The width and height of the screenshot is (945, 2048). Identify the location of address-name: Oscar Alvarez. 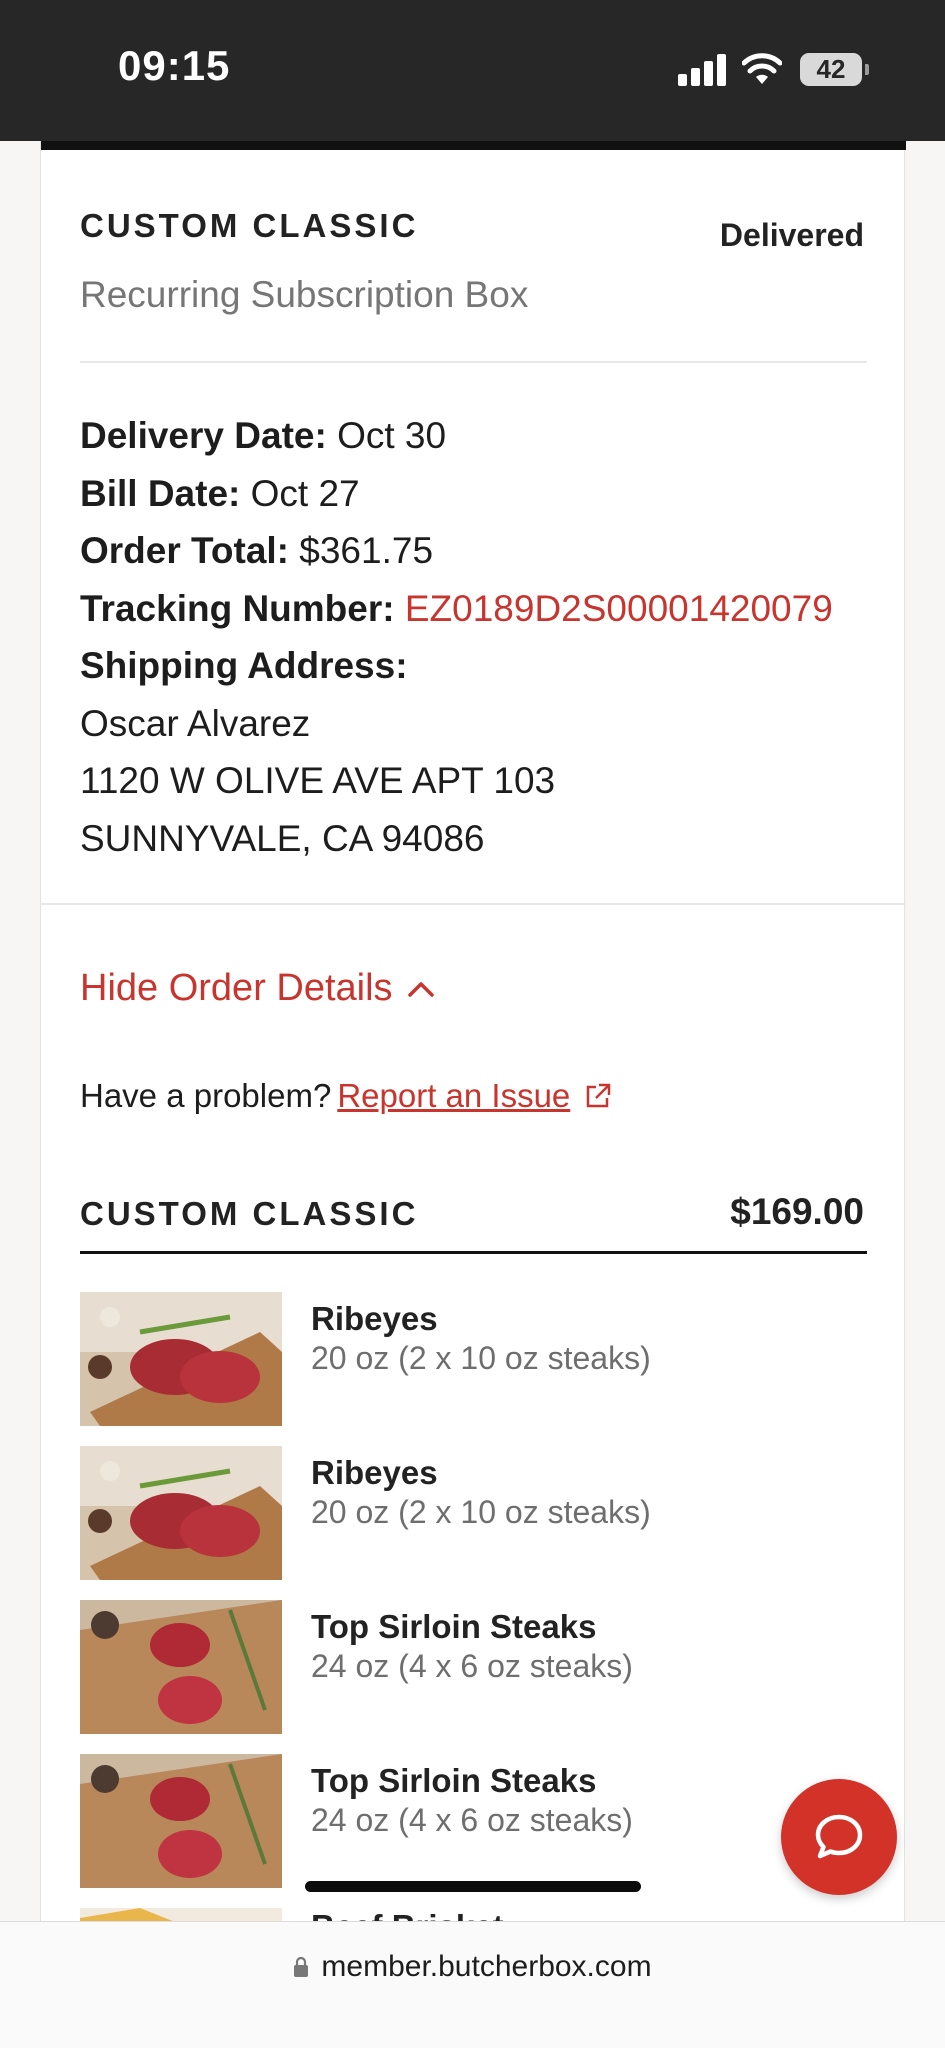
(195, 723).